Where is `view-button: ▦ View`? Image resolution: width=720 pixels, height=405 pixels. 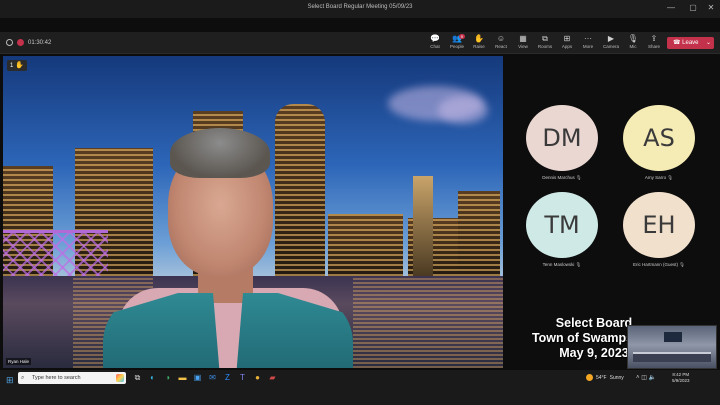
view-button: ▦ View is located at coordinates (523, 42).